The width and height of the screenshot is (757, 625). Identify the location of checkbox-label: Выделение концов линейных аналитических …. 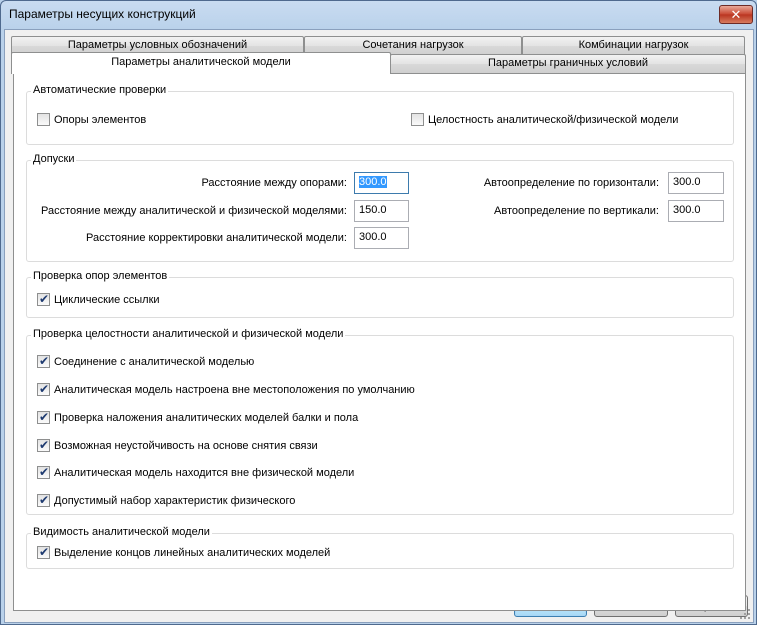
(192, 552).